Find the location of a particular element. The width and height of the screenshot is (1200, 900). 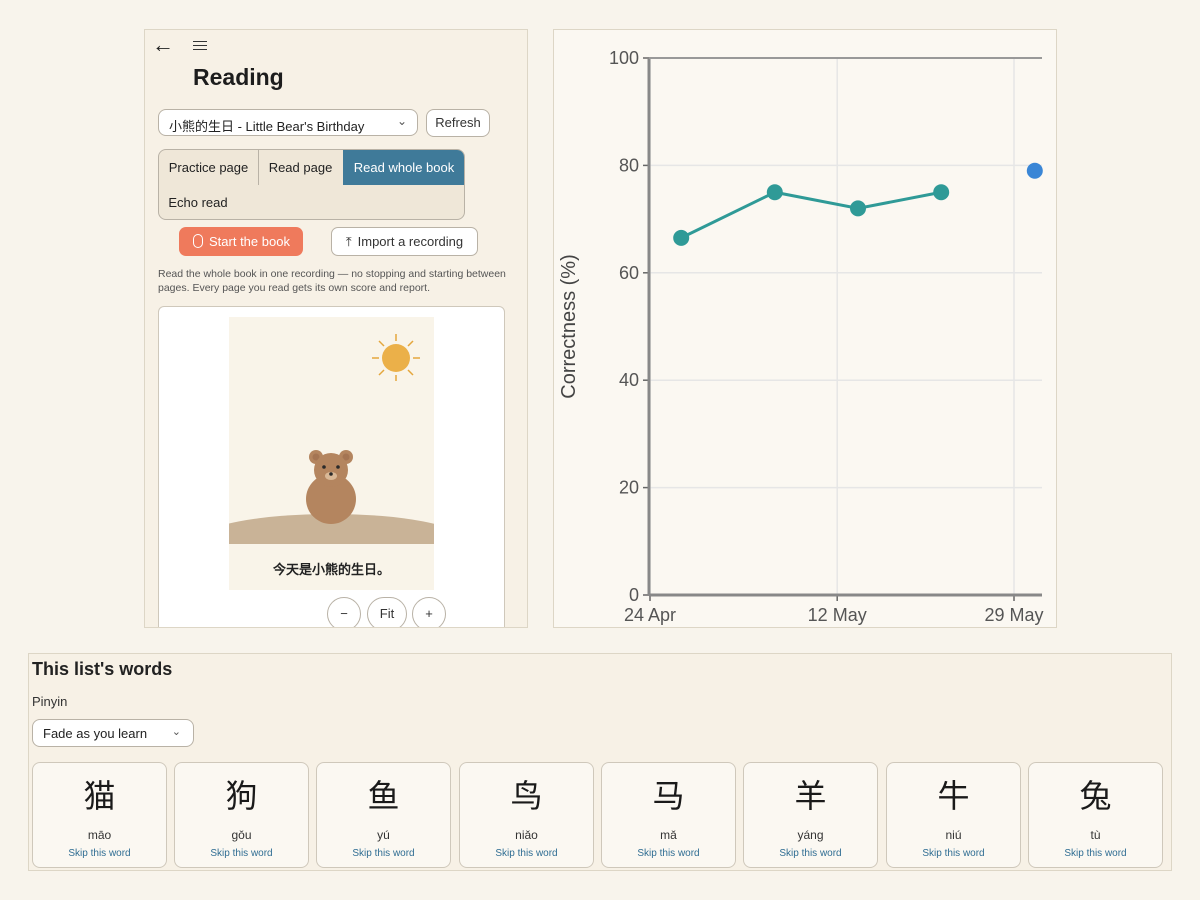

word-pinyin: māo is located at coordinates (99, 835).